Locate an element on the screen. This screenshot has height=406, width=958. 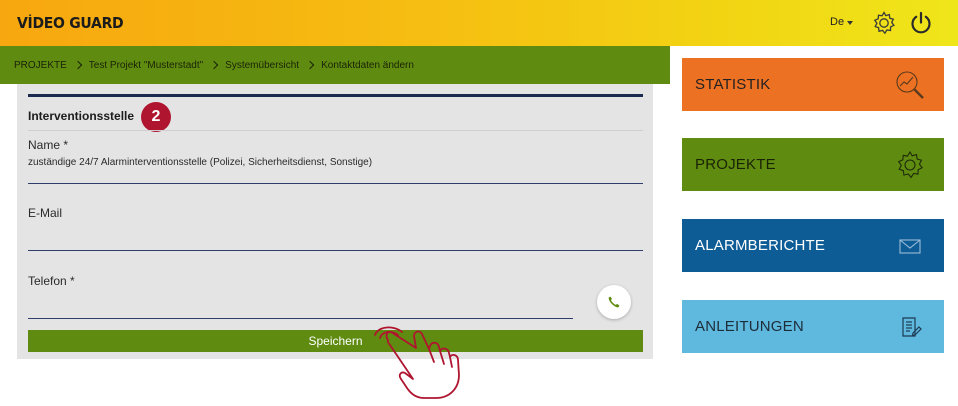
breadcrumb-item-projekte: PROJEKTE is located at coordinates (40, 65).